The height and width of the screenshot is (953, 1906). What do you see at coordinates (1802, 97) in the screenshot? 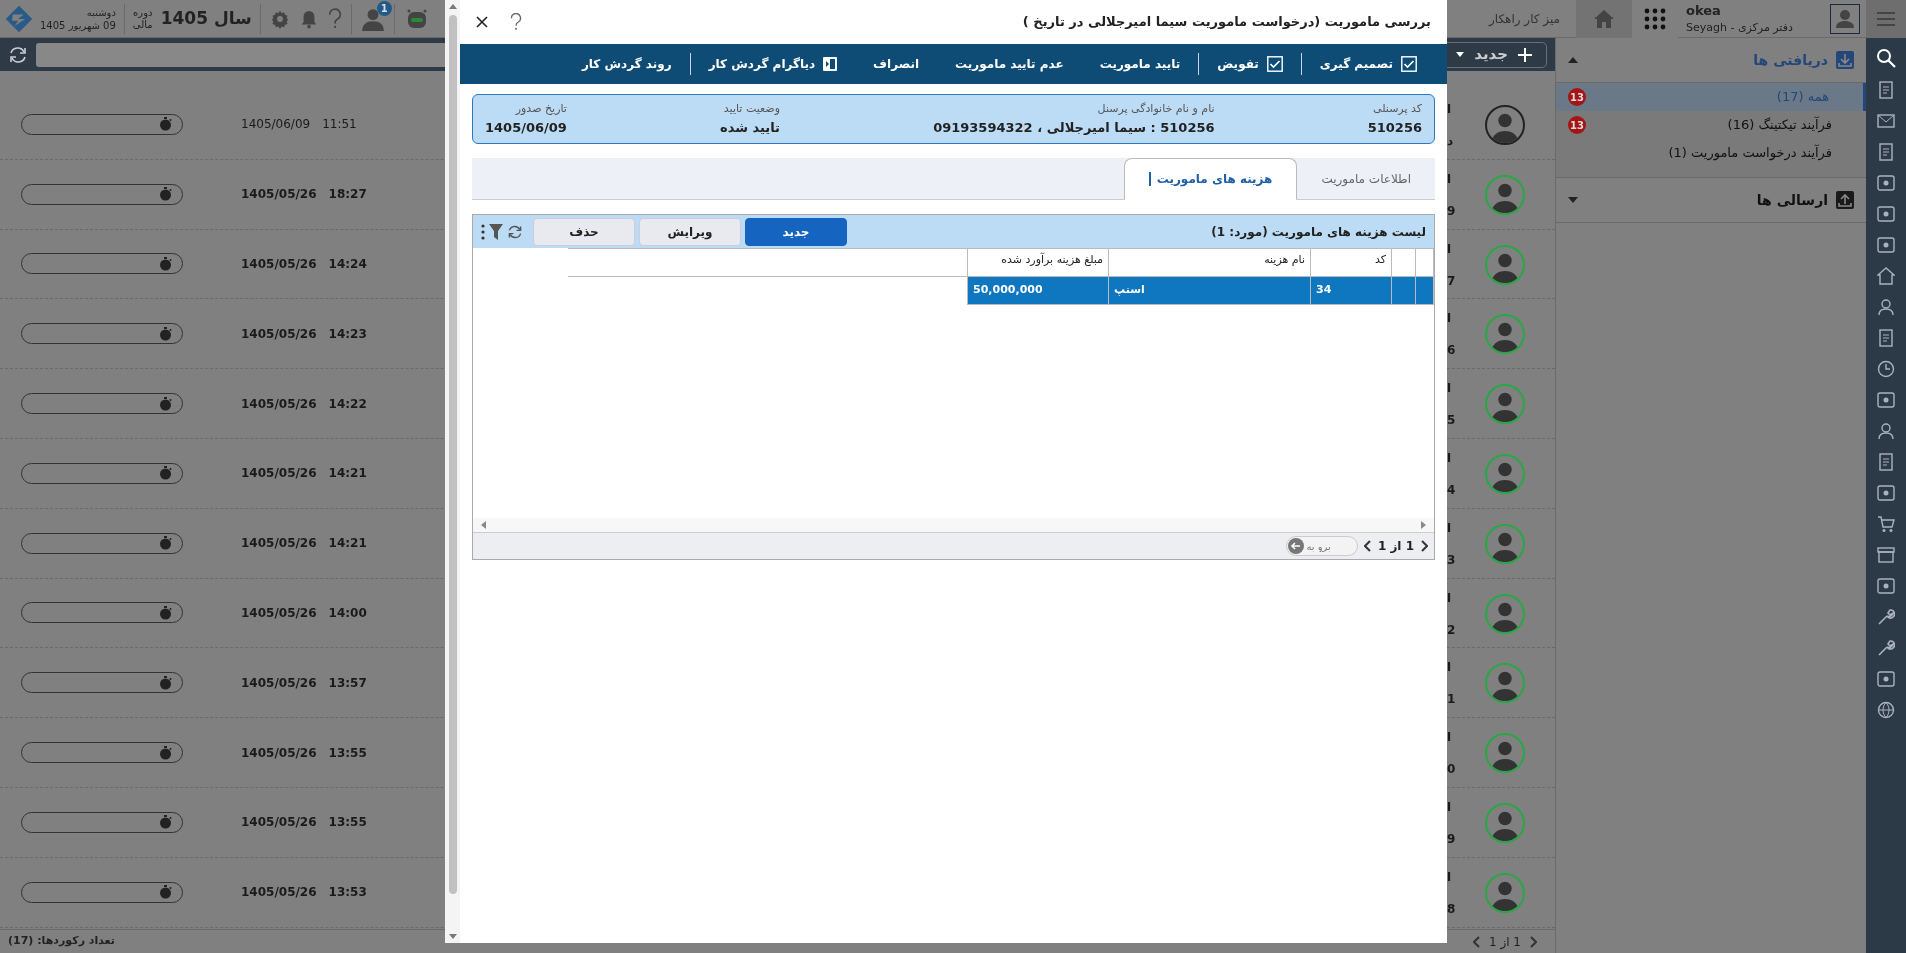
I see `folder-item-label: همه (17)` at bounding box center [1802, 97].